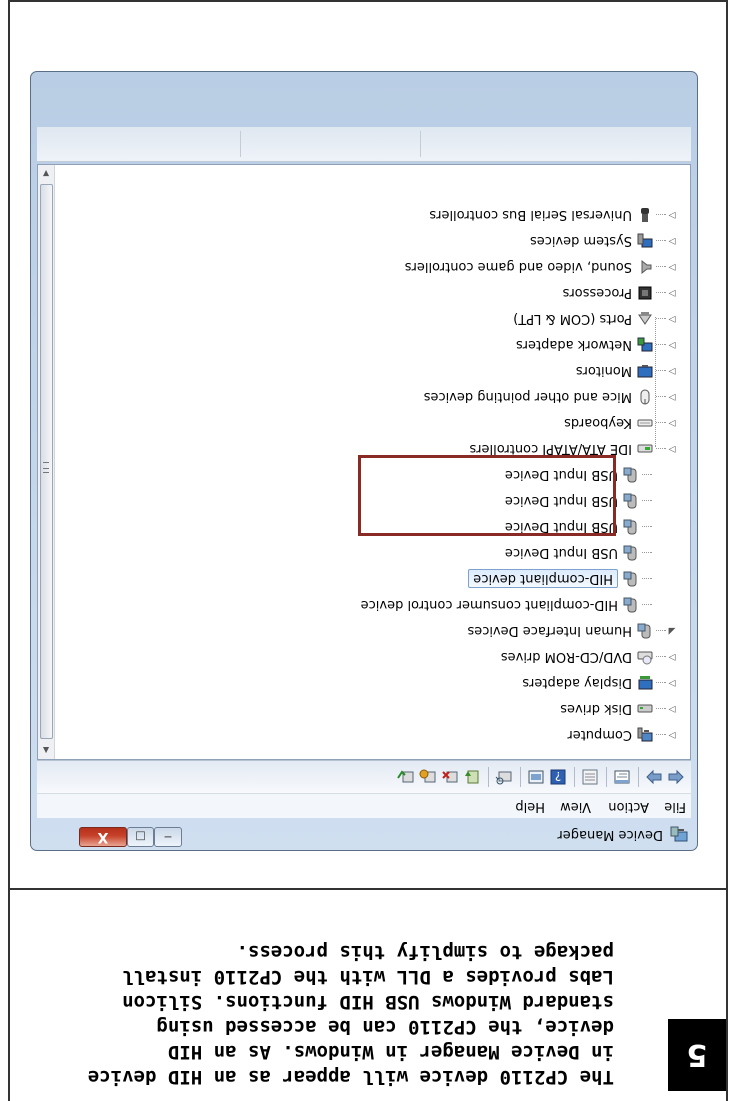  What do you see at coordinates (590, 777) in the screenshot?
I see `refresh-icon` at bounding box center [590, 777].